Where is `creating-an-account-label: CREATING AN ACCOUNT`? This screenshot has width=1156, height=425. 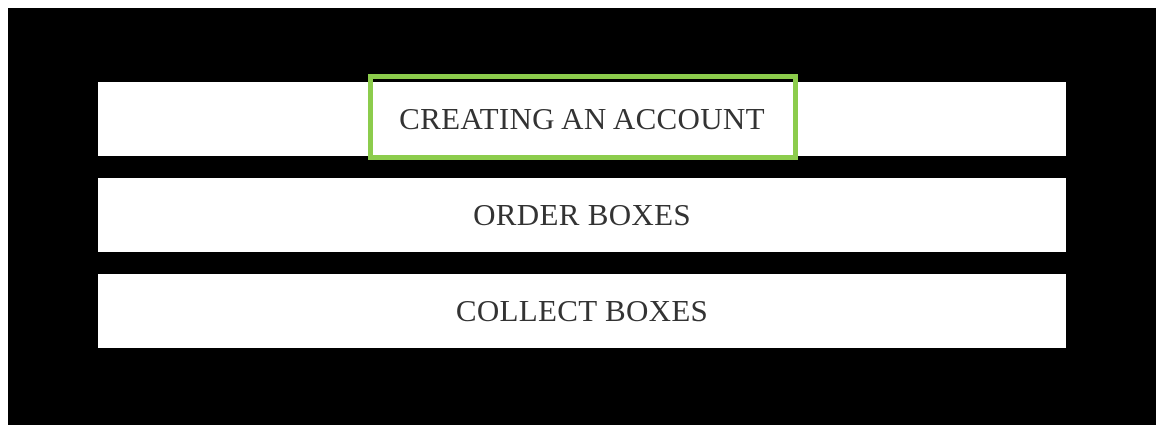
creating-an-account-label: CREATING AN ACCOUNT is located at coordinates (582, 118).